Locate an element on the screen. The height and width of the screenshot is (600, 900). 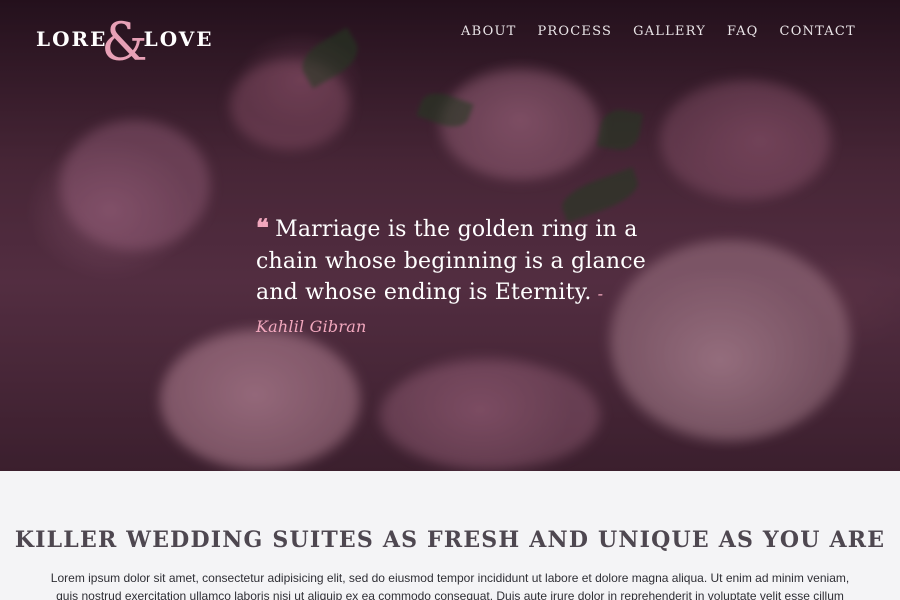
main-nav: ABOUT PROCESS GALLERY FAQ CONTACT is located at coordinates (669, 32).